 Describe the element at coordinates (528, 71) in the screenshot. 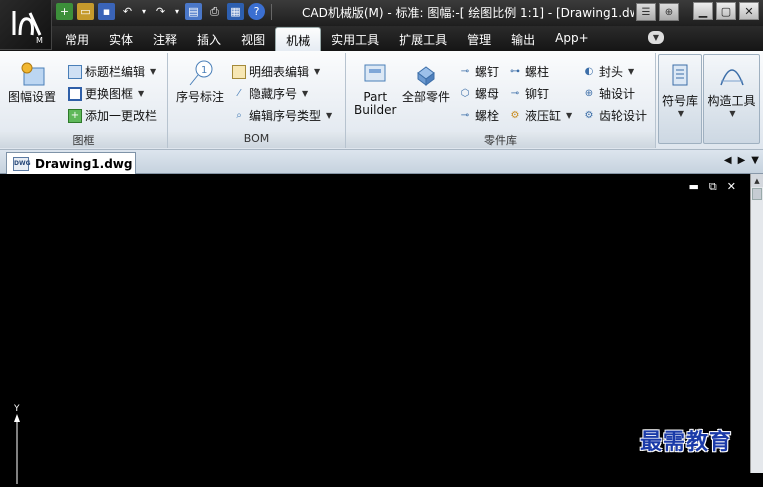

I see `stud-button: ⊶ 螺柱` at that location.